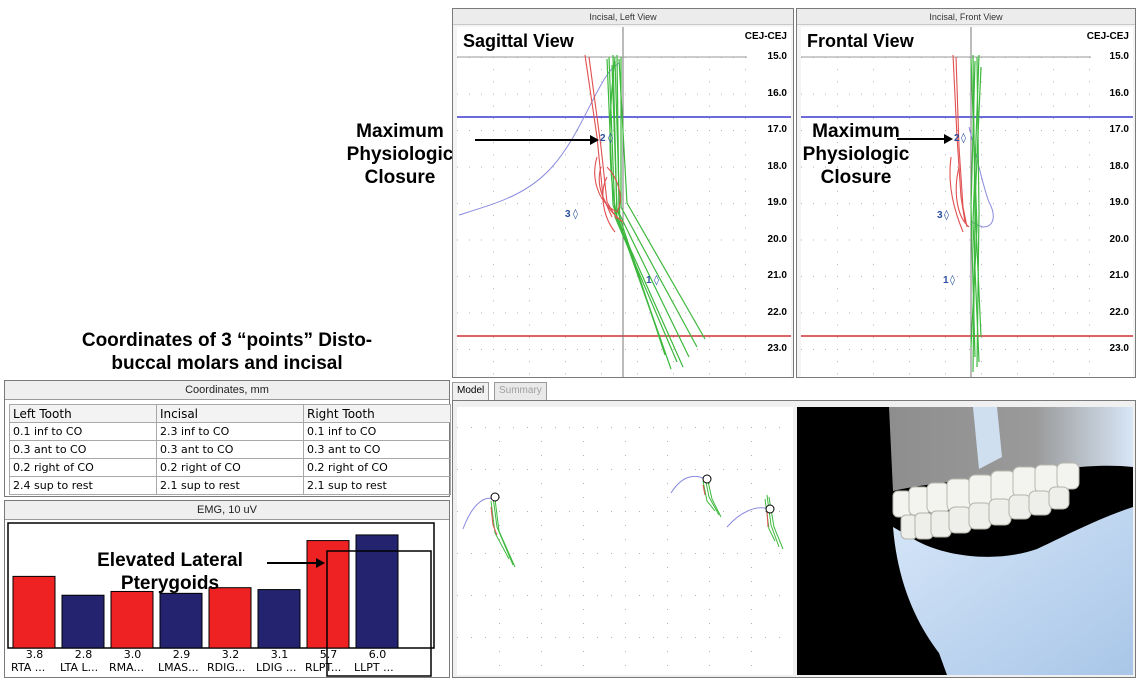  What do you see at coordinates (620, 546) in the screenshot?
I see `mini-trace-plot` at bounding box center [620, 546].